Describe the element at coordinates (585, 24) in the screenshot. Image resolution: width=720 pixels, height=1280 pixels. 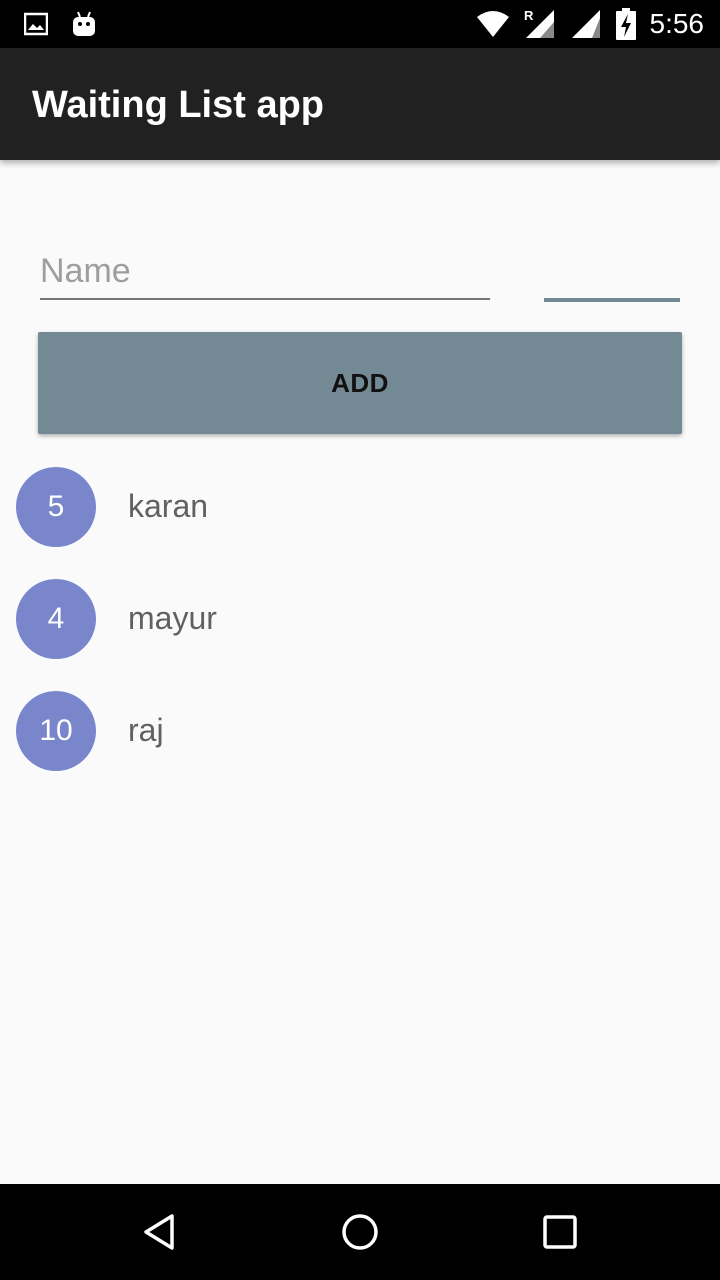
I see `signal-icon` at that location.